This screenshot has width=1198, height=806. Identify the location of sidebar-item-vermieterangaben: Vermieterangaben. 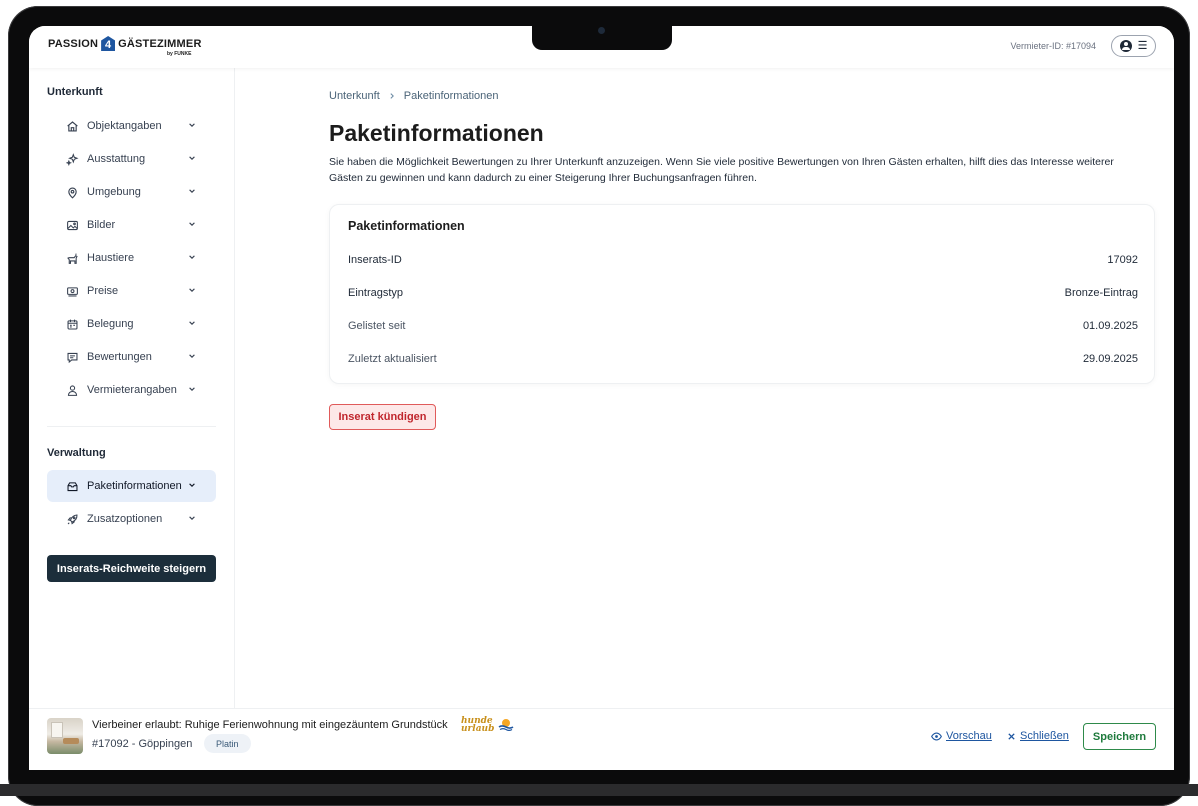
(131, 390).